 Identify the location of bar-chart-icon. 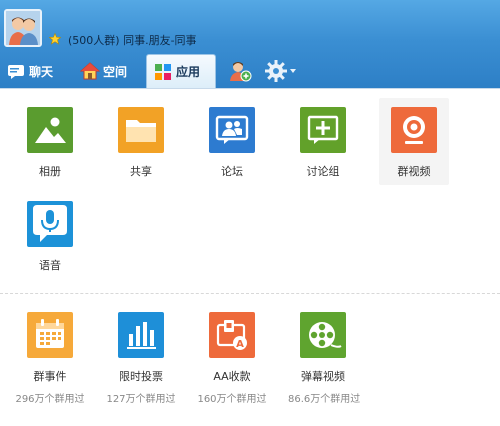
(141, 335).